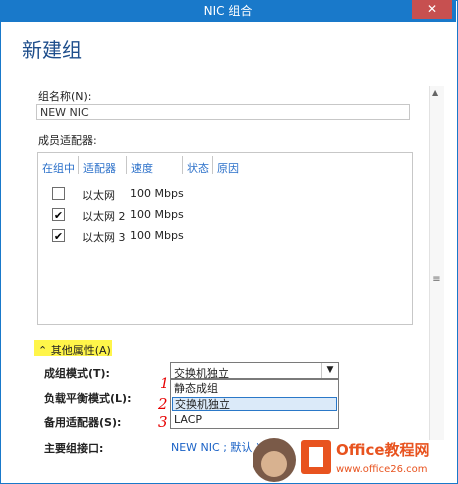 The width and height of the screenshot is (458, 484). What do you see at coordinates (316, 457) in the screenshot?
I see `office-logo-inner` at bounding box center [316, 457].